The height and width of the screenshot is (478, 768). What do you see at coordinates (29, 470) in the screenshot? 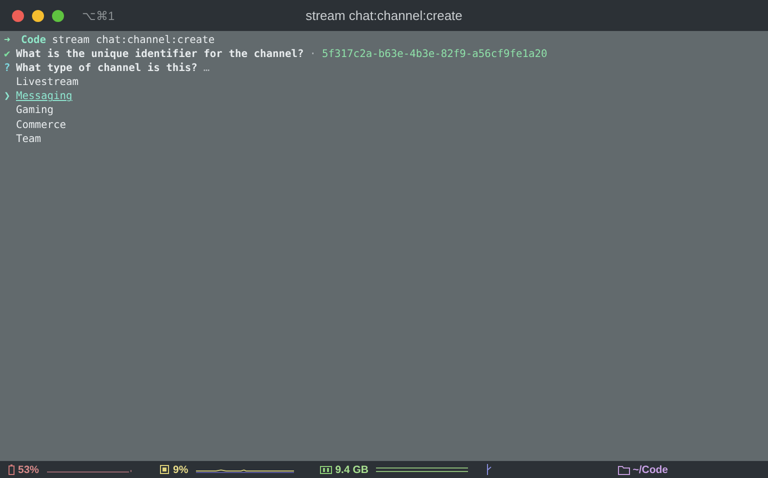
I see `battery-percent: 53%` at bounding box center [29, 470].